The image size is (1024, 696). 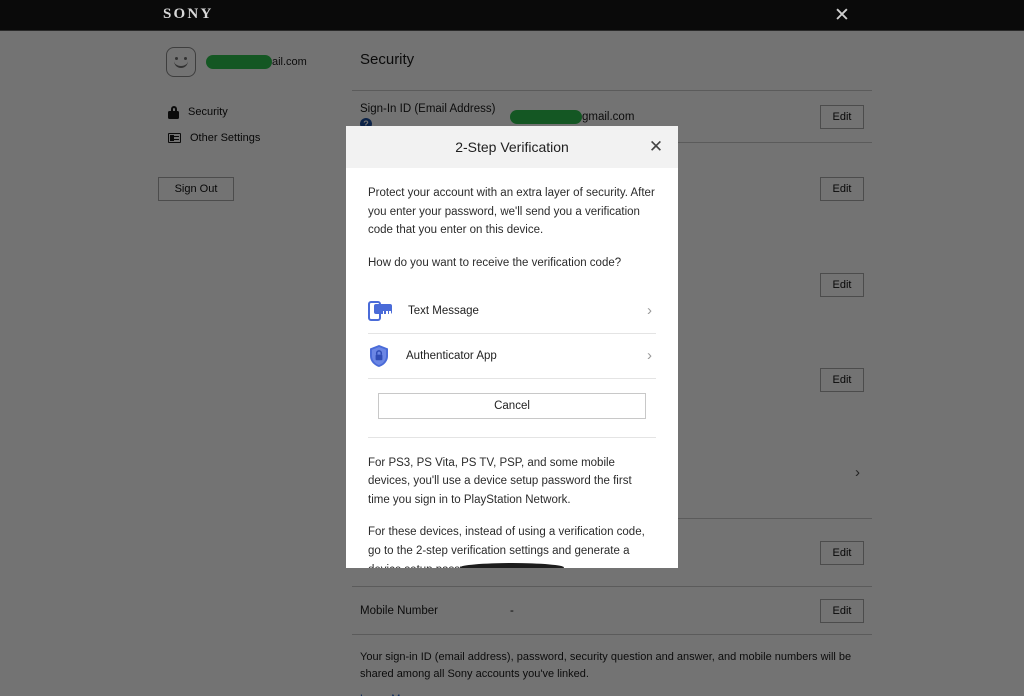 What do you see at coordinates (512, 610) in the screenshot?
I see `row-value: -` at bounding box center [512, 610].